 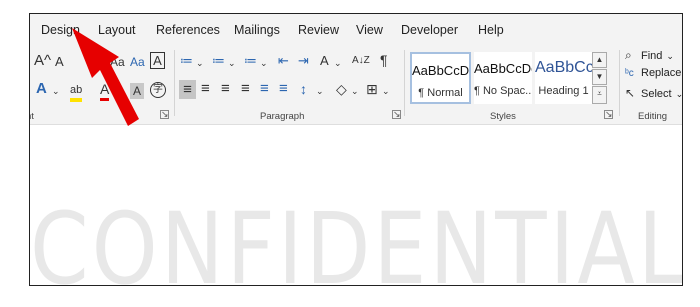 I want to click on decrease-indent-icon: ⇤, so click(x=283, y=61).